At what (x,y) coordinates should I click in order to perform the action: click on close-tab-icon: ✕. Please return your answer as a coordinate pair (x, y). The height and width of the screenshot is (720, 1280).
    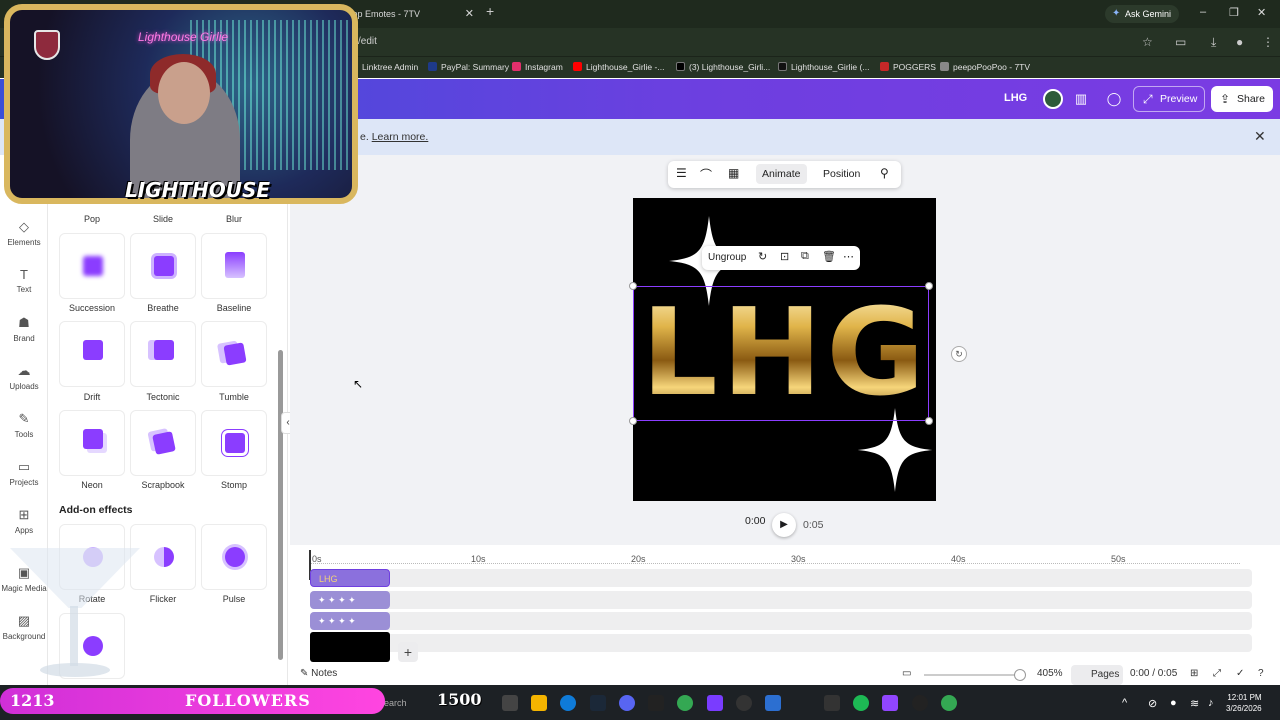
    Looking at the image, I should click on (469, 14).